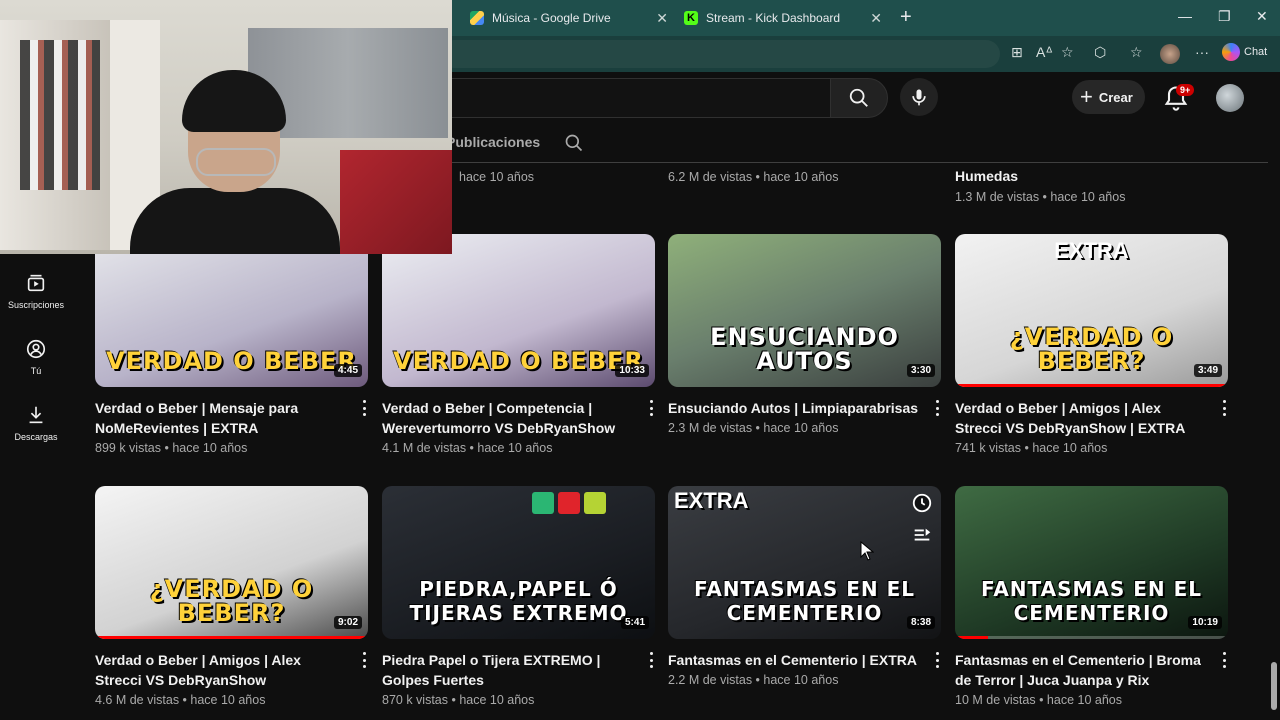 The width and height of the screenshot is (1280, 720). I want to click on restore-icon: ❐, so click(1224, 16).